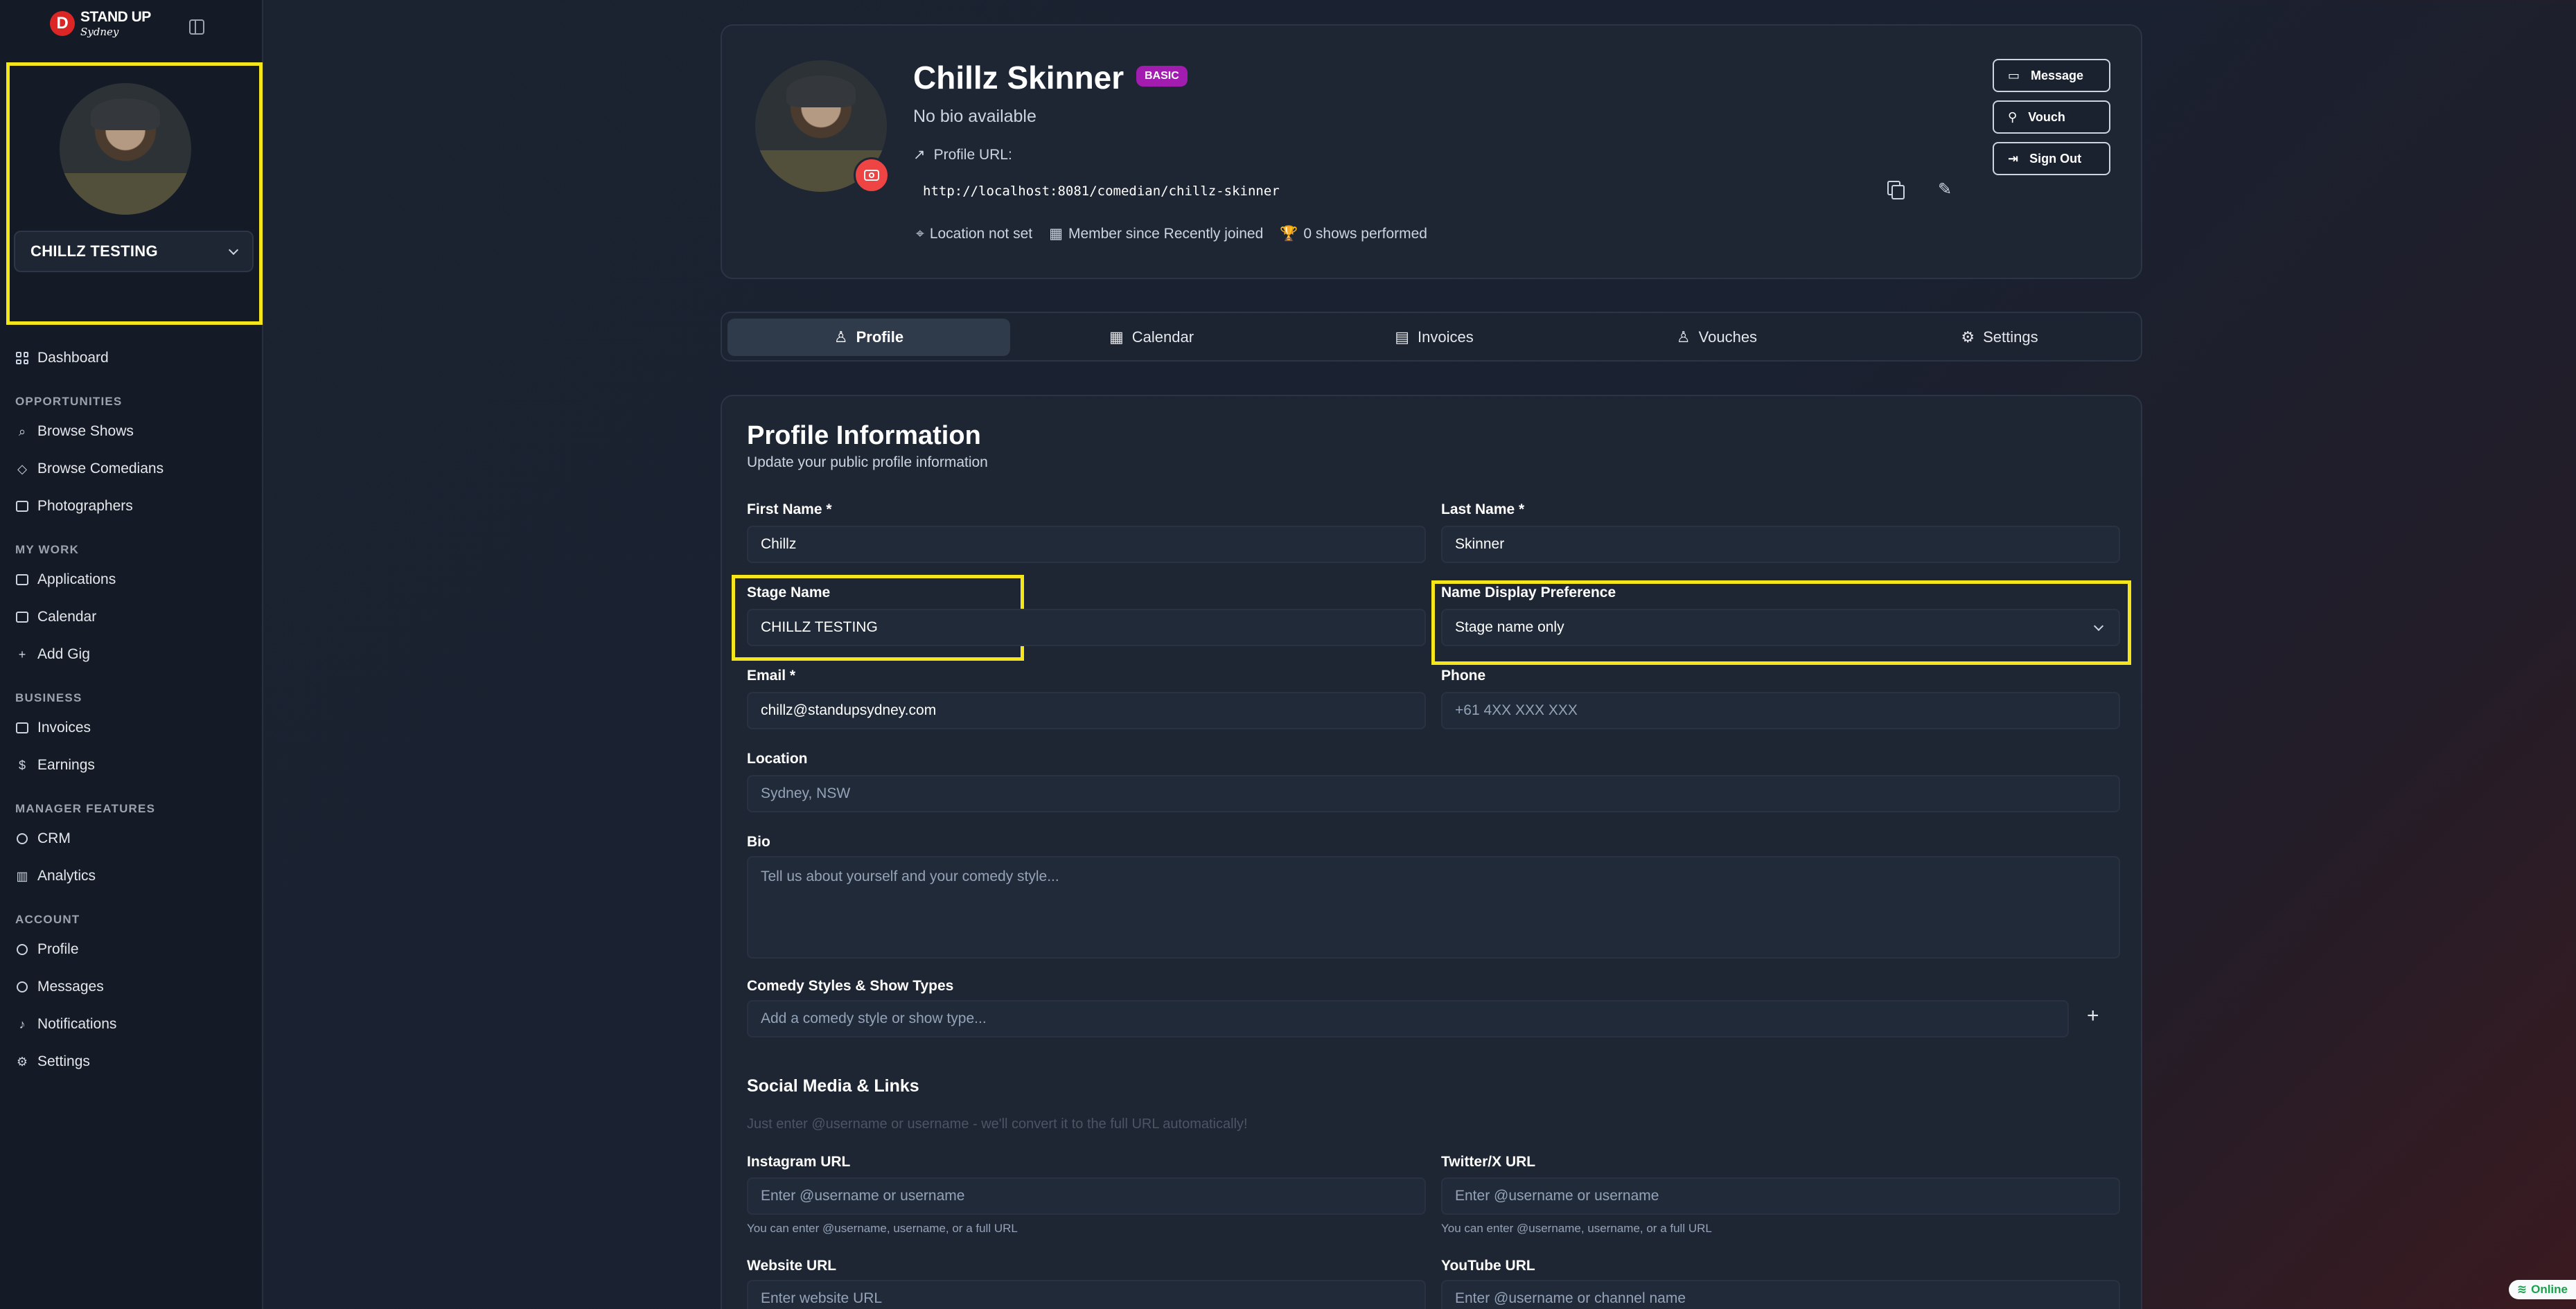 This screenshot has height=1309, width=2576. I want to click on sidebar-item-analytics: ▥ Analytics, so click(131, 876).